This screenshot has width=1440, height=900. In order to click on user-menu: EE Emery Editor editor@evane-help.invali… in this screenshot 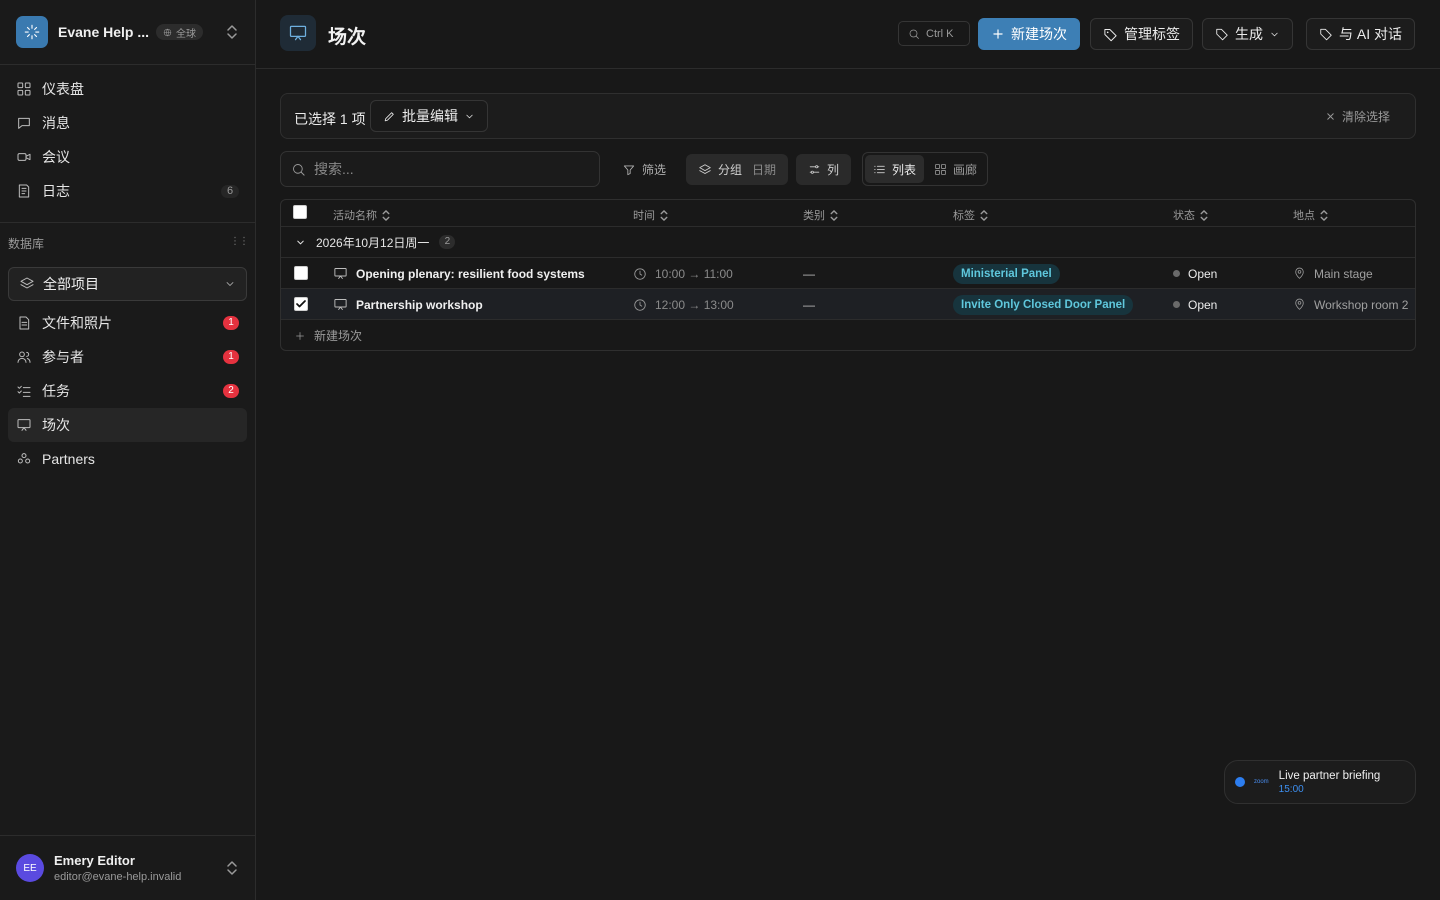, I will do `click(127, 867)`.